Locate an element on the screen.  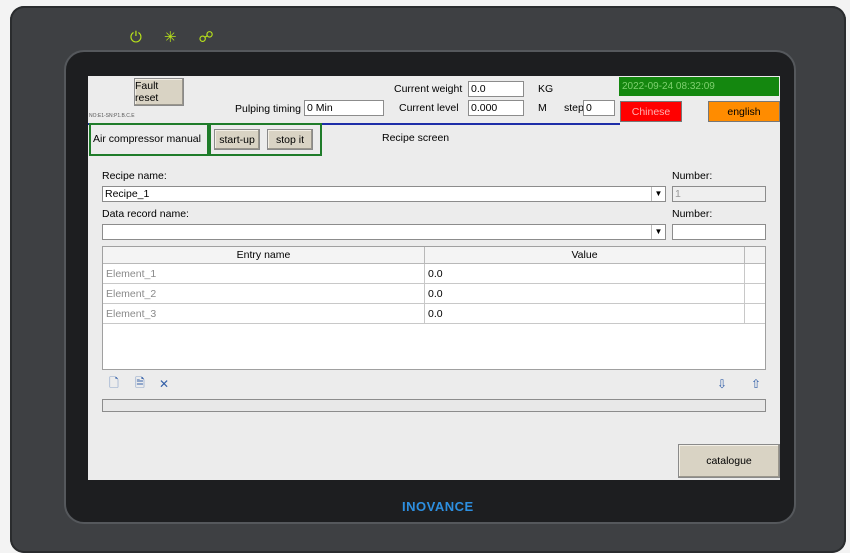
recipe-number-label: Number: is located at coordinates (692, 176).